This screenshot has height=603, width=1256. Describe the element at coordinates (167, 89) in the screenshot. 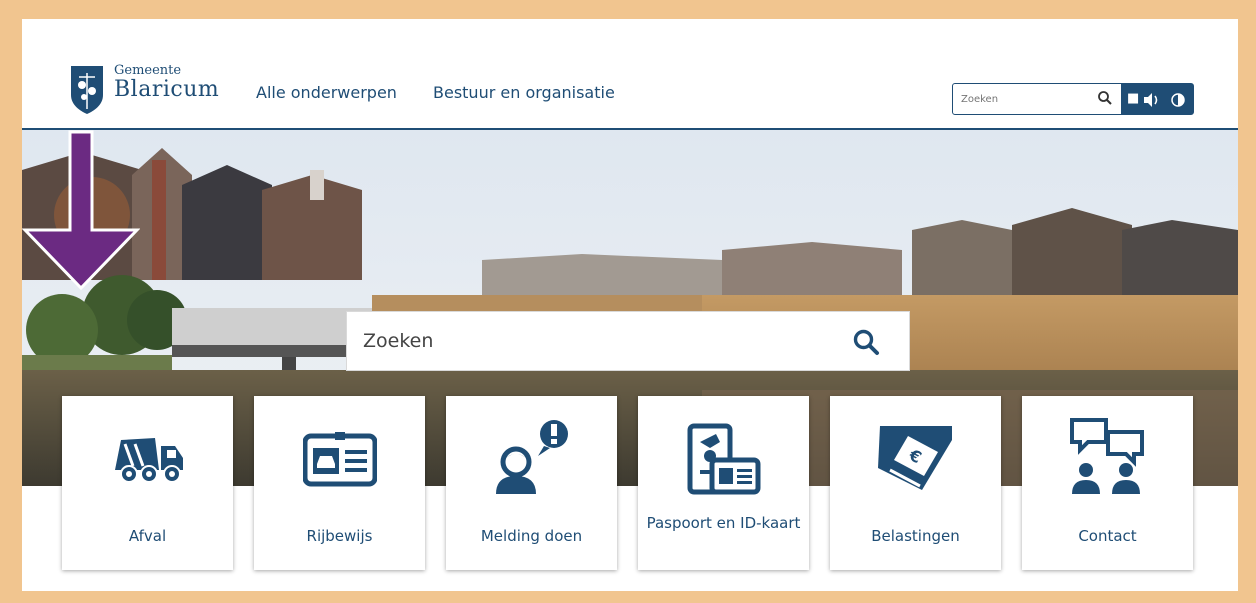

I see `logo-title: Blaricum` at that location.